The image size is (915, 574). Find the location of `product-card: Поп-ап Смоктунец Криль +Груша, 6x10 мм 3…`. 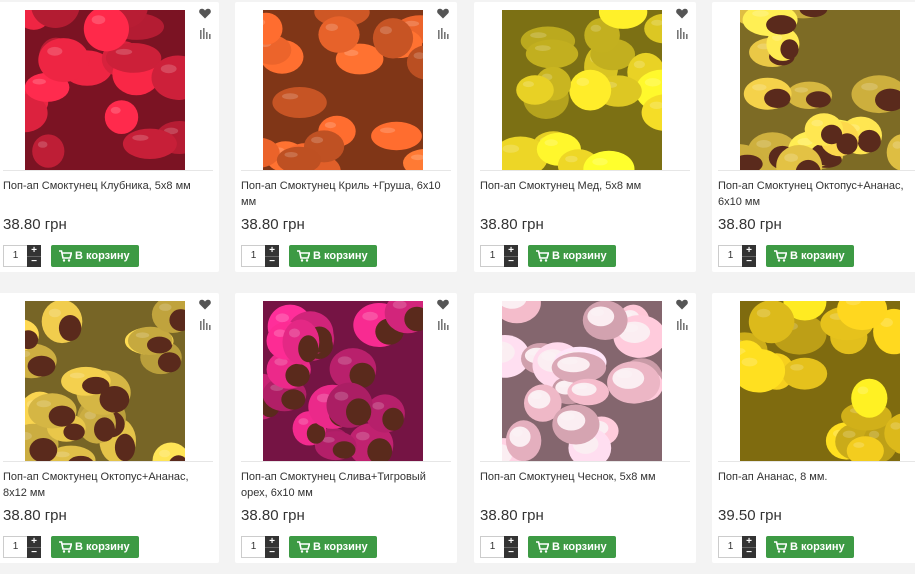

product-card: Поп-ап Смоктунец Криль +Груша, 6x10 мм 3… is located at coordinates (346, 137).